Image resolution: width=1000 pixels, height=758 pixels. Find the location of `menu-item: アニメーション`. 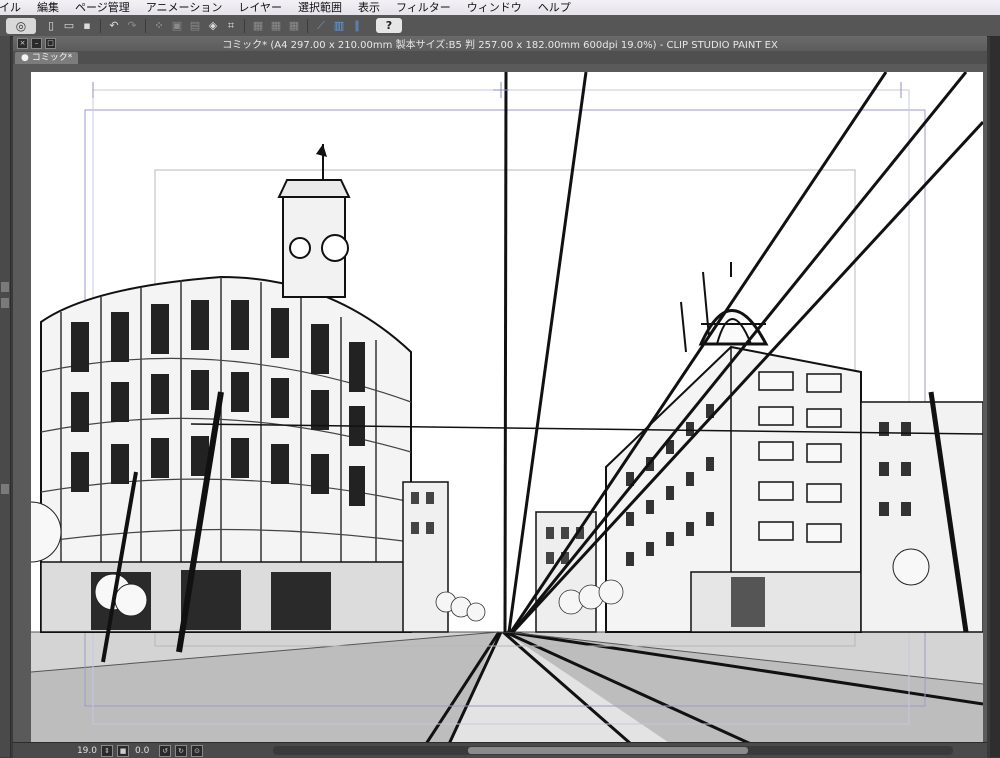

menu-item: アニメーション is located at coordinates (184, 7).